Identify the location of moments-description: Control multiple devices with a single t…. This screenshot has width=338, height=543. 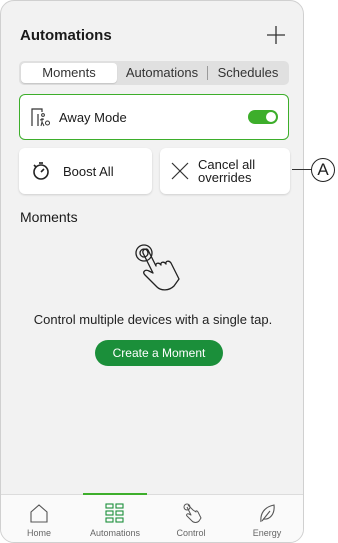
(153, 319).